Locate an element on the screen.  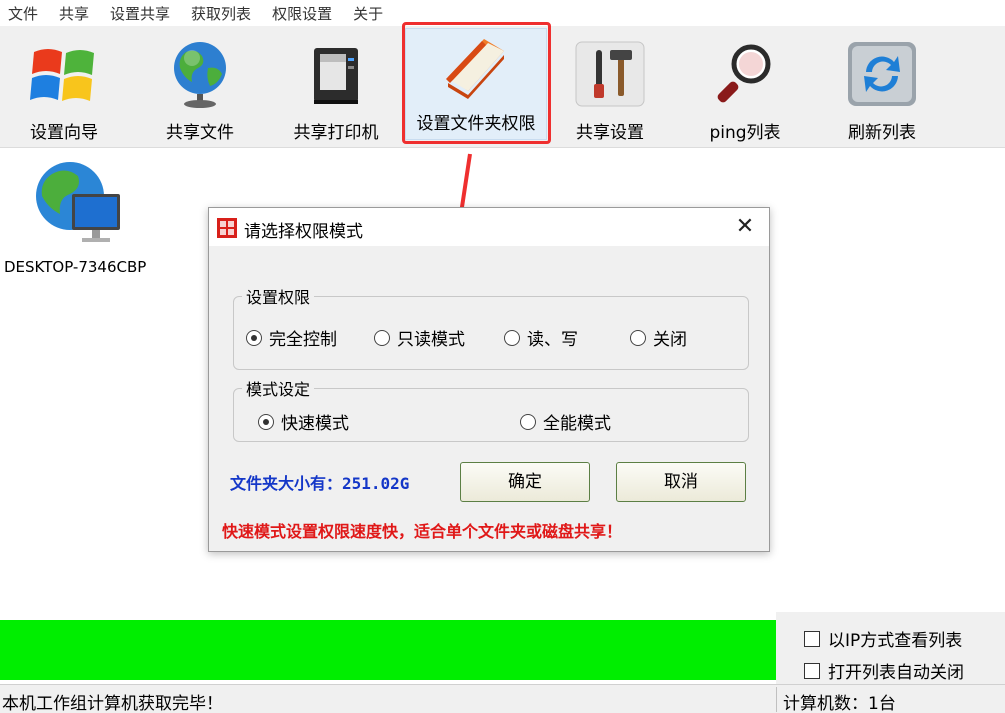
progress-bar is located at coordinates (388, 650).